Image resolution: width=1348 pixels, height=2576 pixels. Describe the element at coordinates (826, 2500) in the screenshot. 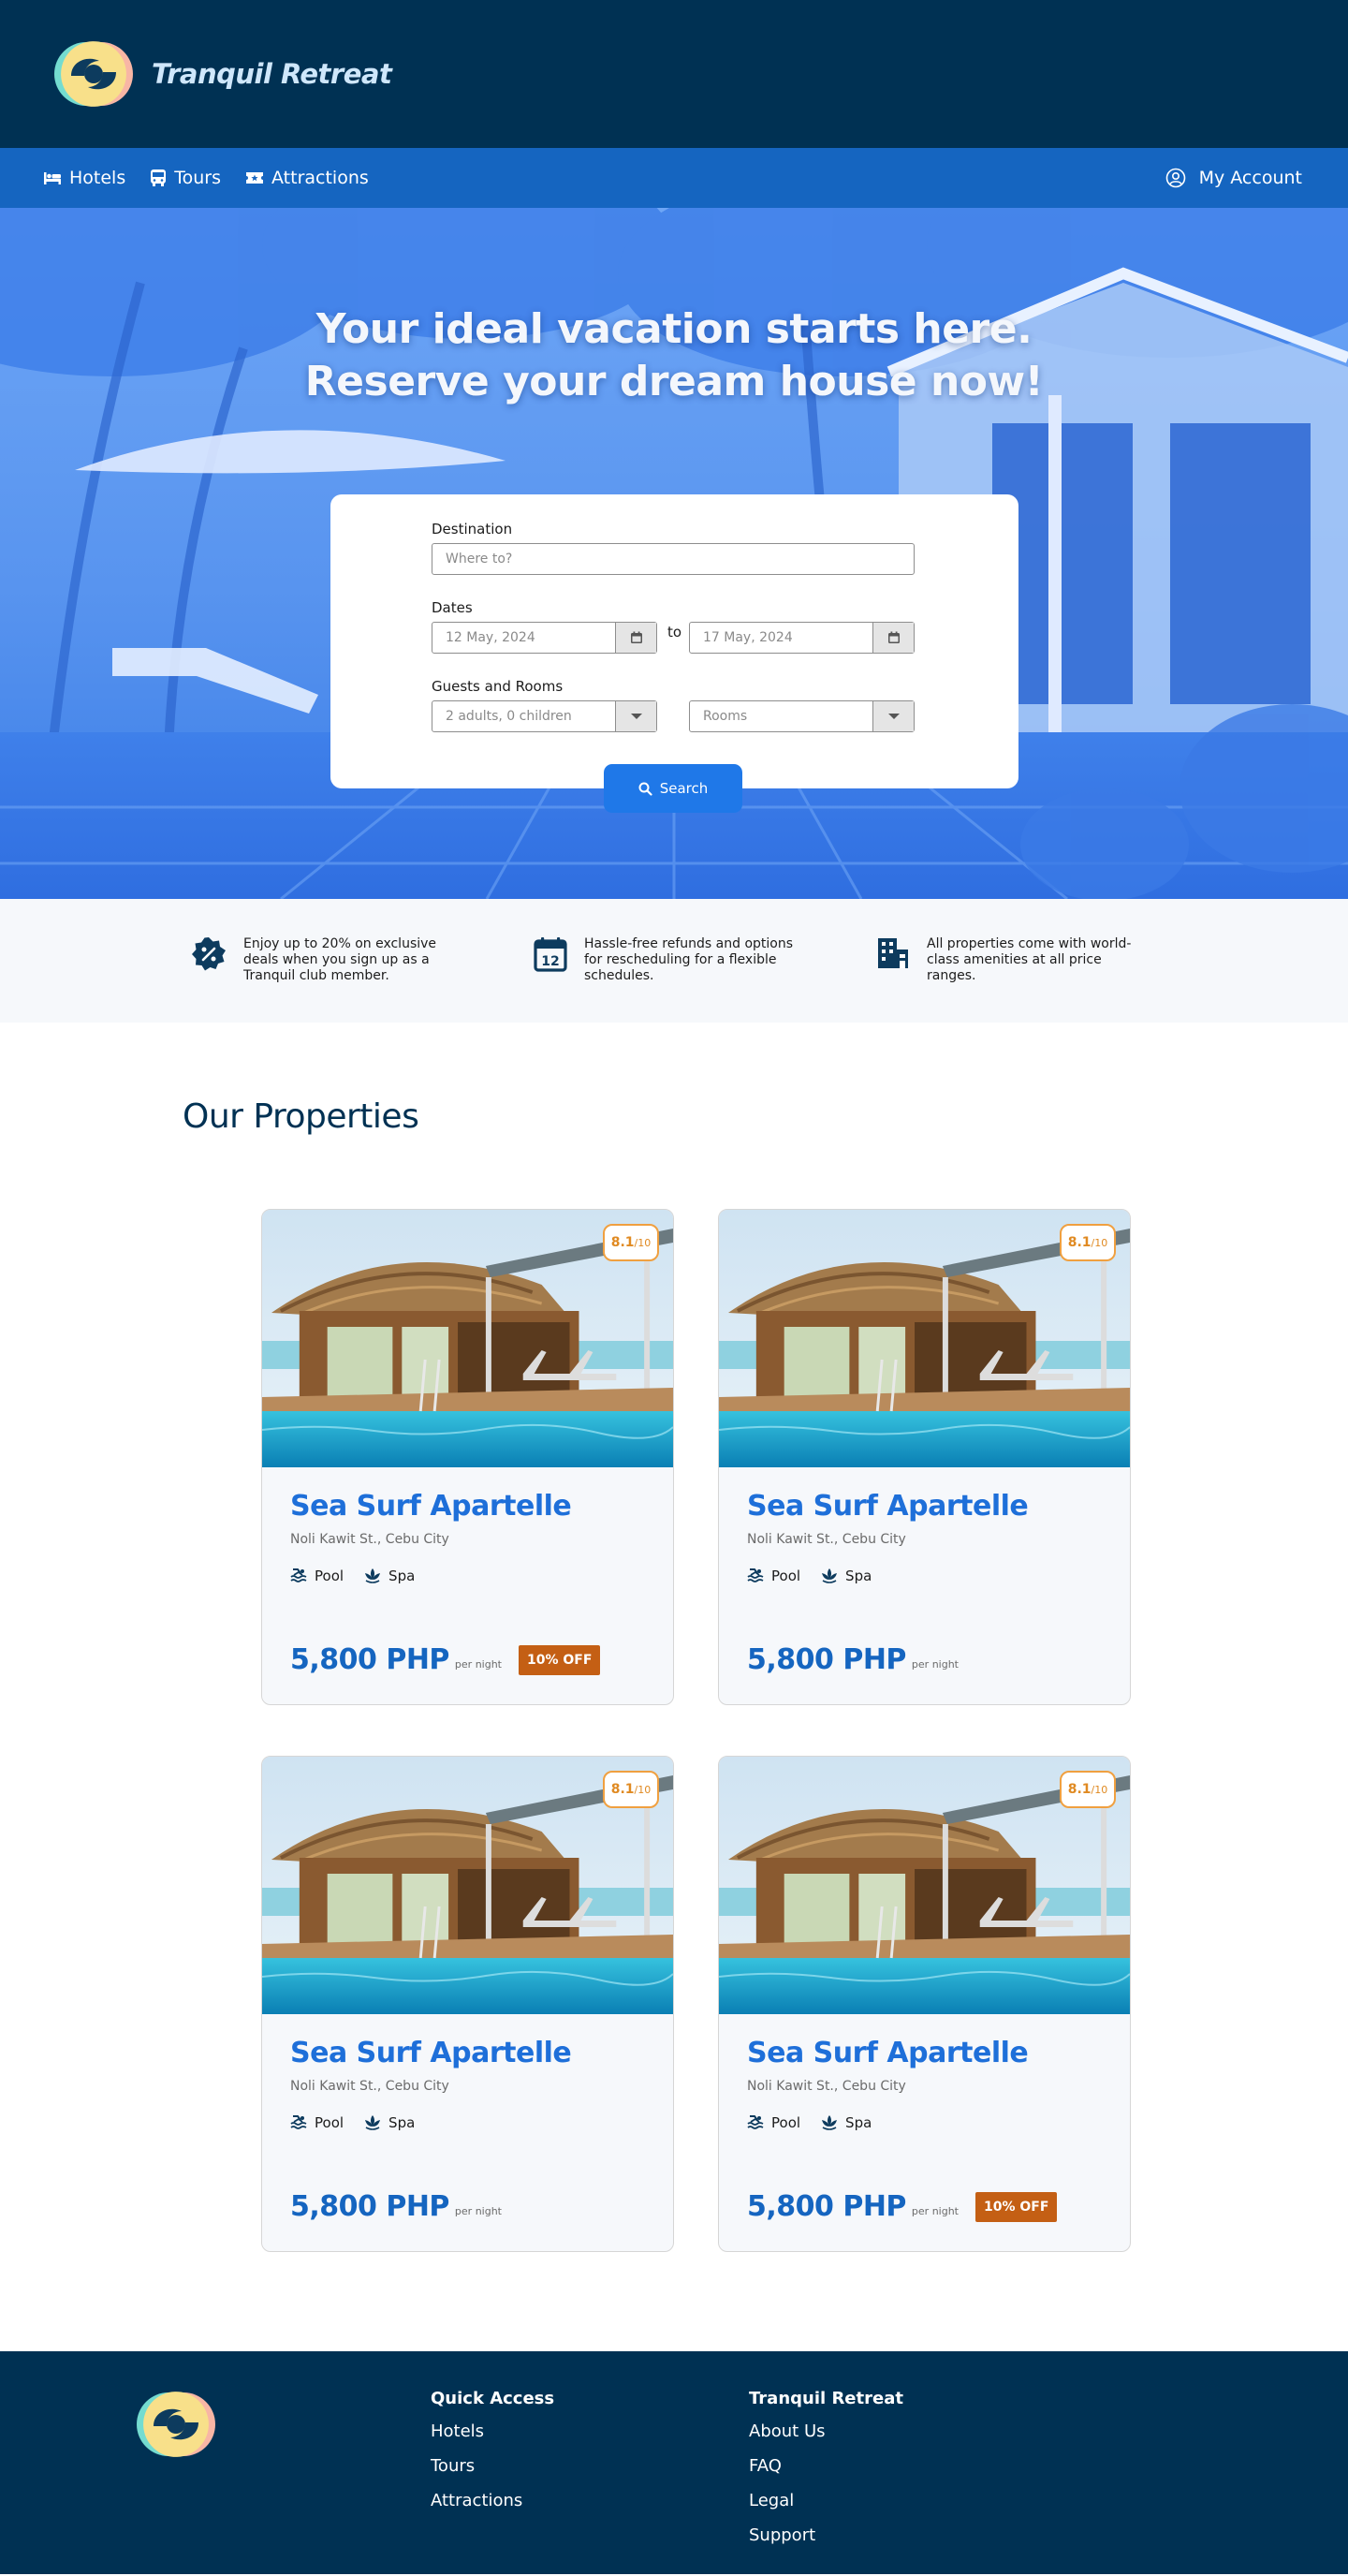

I see `footer-link-legal: Legal` at that location.